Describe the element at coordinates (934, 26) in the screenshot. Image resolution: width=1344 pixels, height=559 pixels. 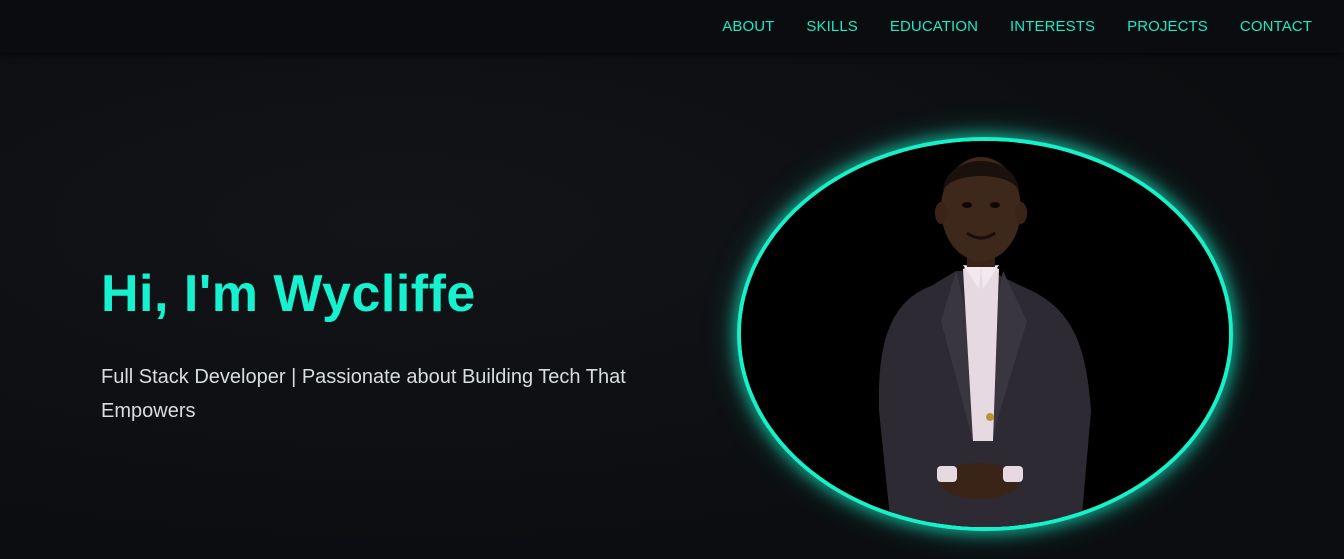
I see `nav-link-education: EDUCATION` at that location.